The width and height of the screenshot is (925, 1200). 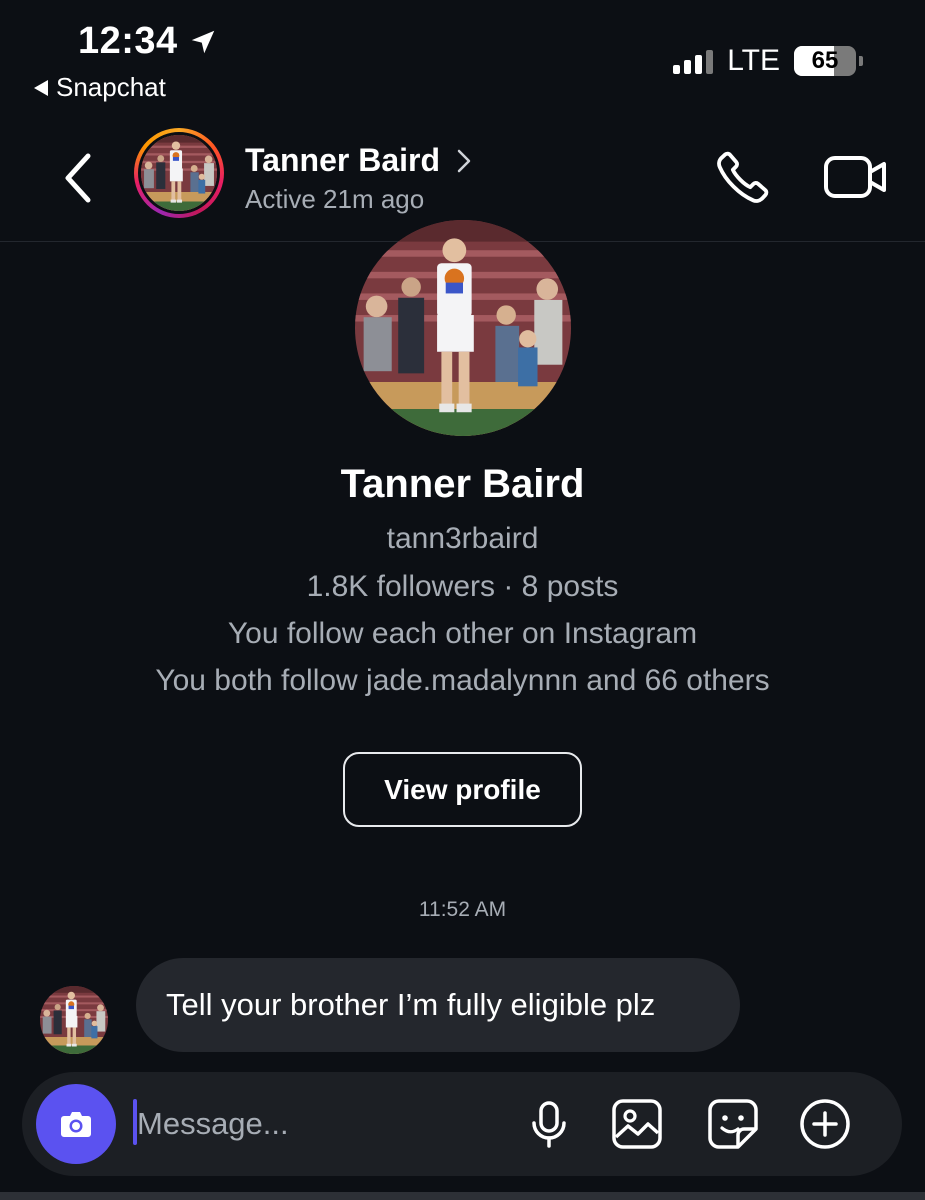 I want to click on back-chevron-icon, so click(x=78, y=178).